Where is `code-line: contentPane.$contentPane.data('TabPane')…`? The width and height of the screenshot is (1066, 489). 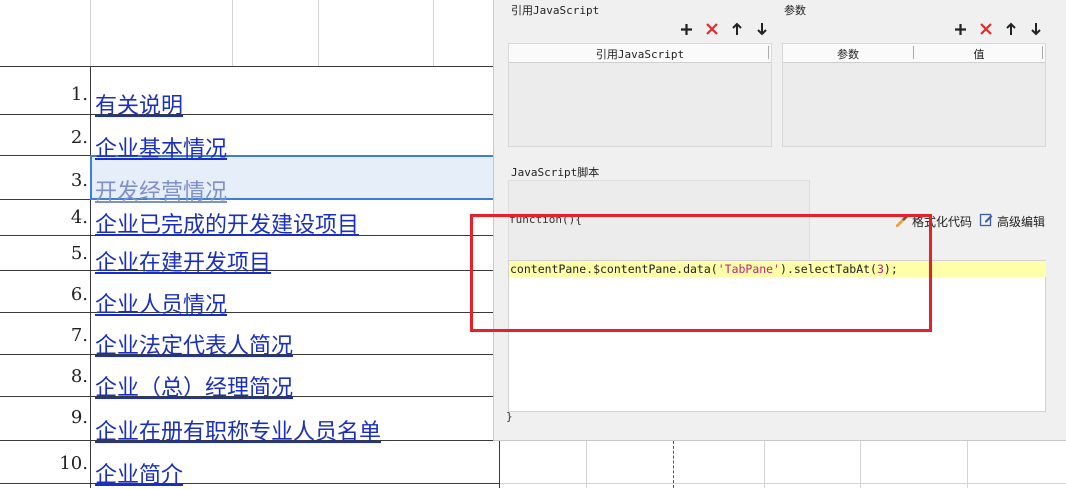 code-line: contentPane.$contentPane.data('TabPane')… is located at coordinates (777, 269).